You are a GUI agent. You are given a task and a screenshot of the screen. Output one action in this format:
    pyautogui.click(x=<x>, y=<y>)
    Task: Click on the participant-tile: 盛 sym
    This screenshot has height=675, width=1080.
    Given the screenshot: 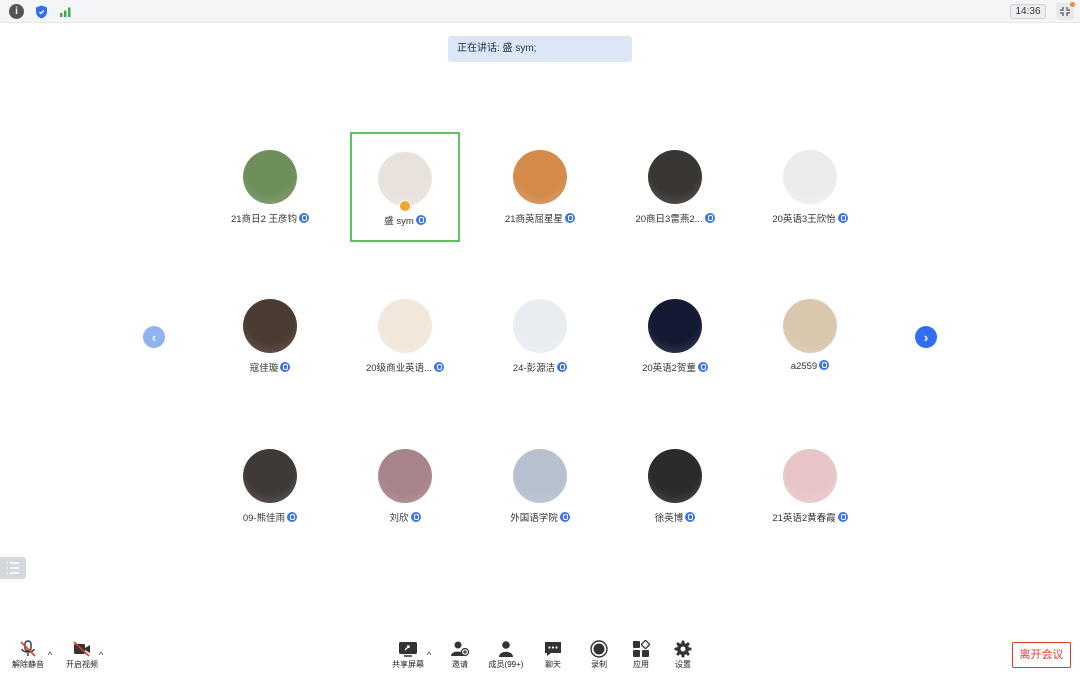 What is the action you would take?
    pyautogui.click(x=405, y=187)
    